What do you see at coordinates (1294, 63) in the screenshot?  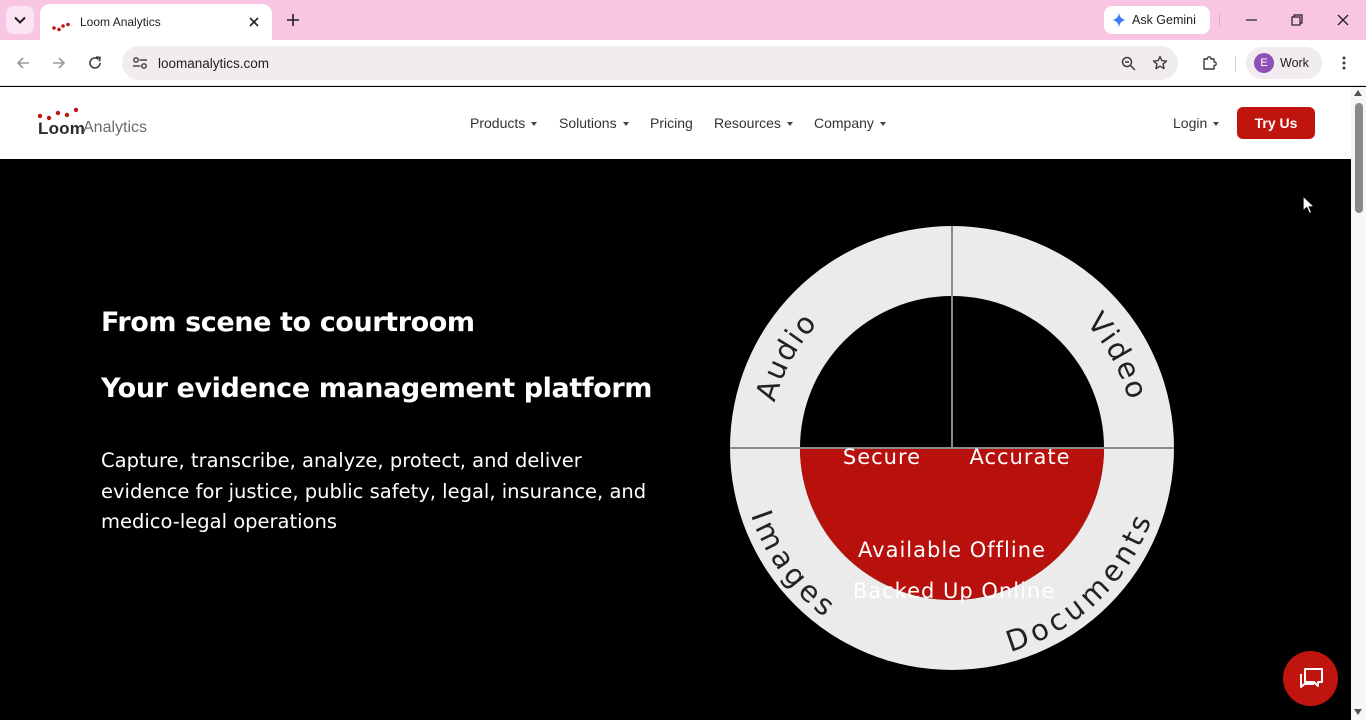 I see `profile-label: Work` at bounding box center [1294, 63].